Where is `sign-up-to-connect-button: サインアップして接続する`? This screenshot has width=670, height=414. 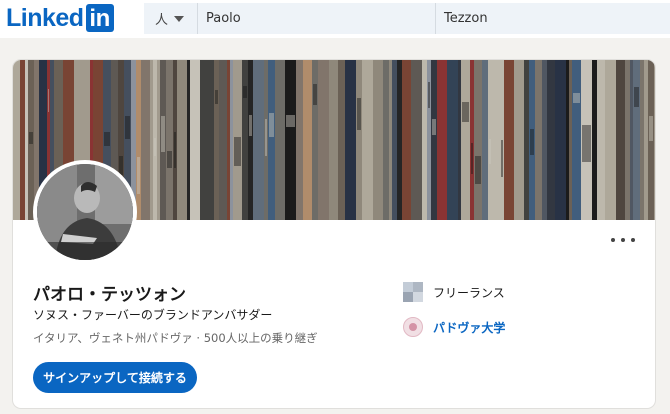
sign-up-to-connect-button: サインアップして接続する is located at coordinates (115, 377).